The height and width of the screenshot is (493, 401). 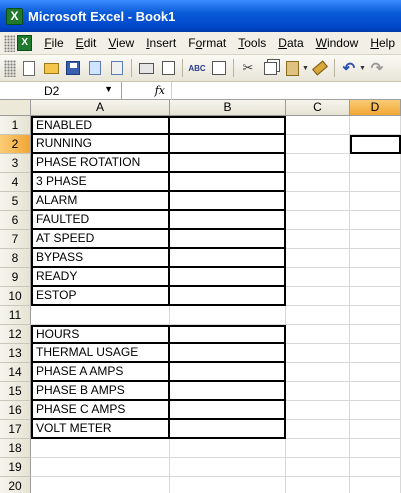 I want to click on cell-b9, so click(x=228, y=277).